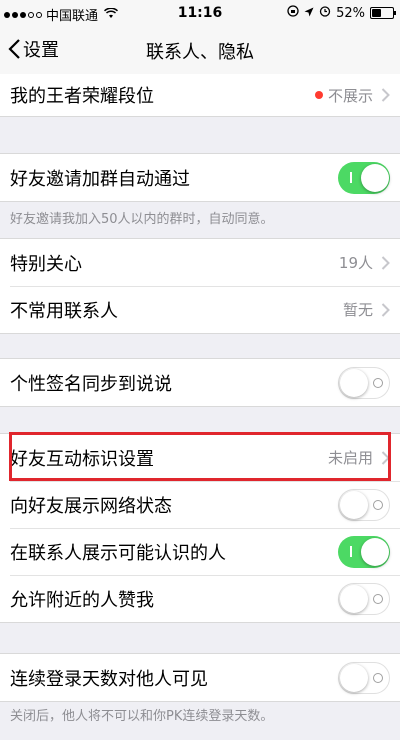 The width and height of the screenshot is (400, 740). What do you see at coordinates (118, 553) in the screenshot?
I see `may-know-label: 在联系人展示可能认识的人` at bounding box center [118, 553].